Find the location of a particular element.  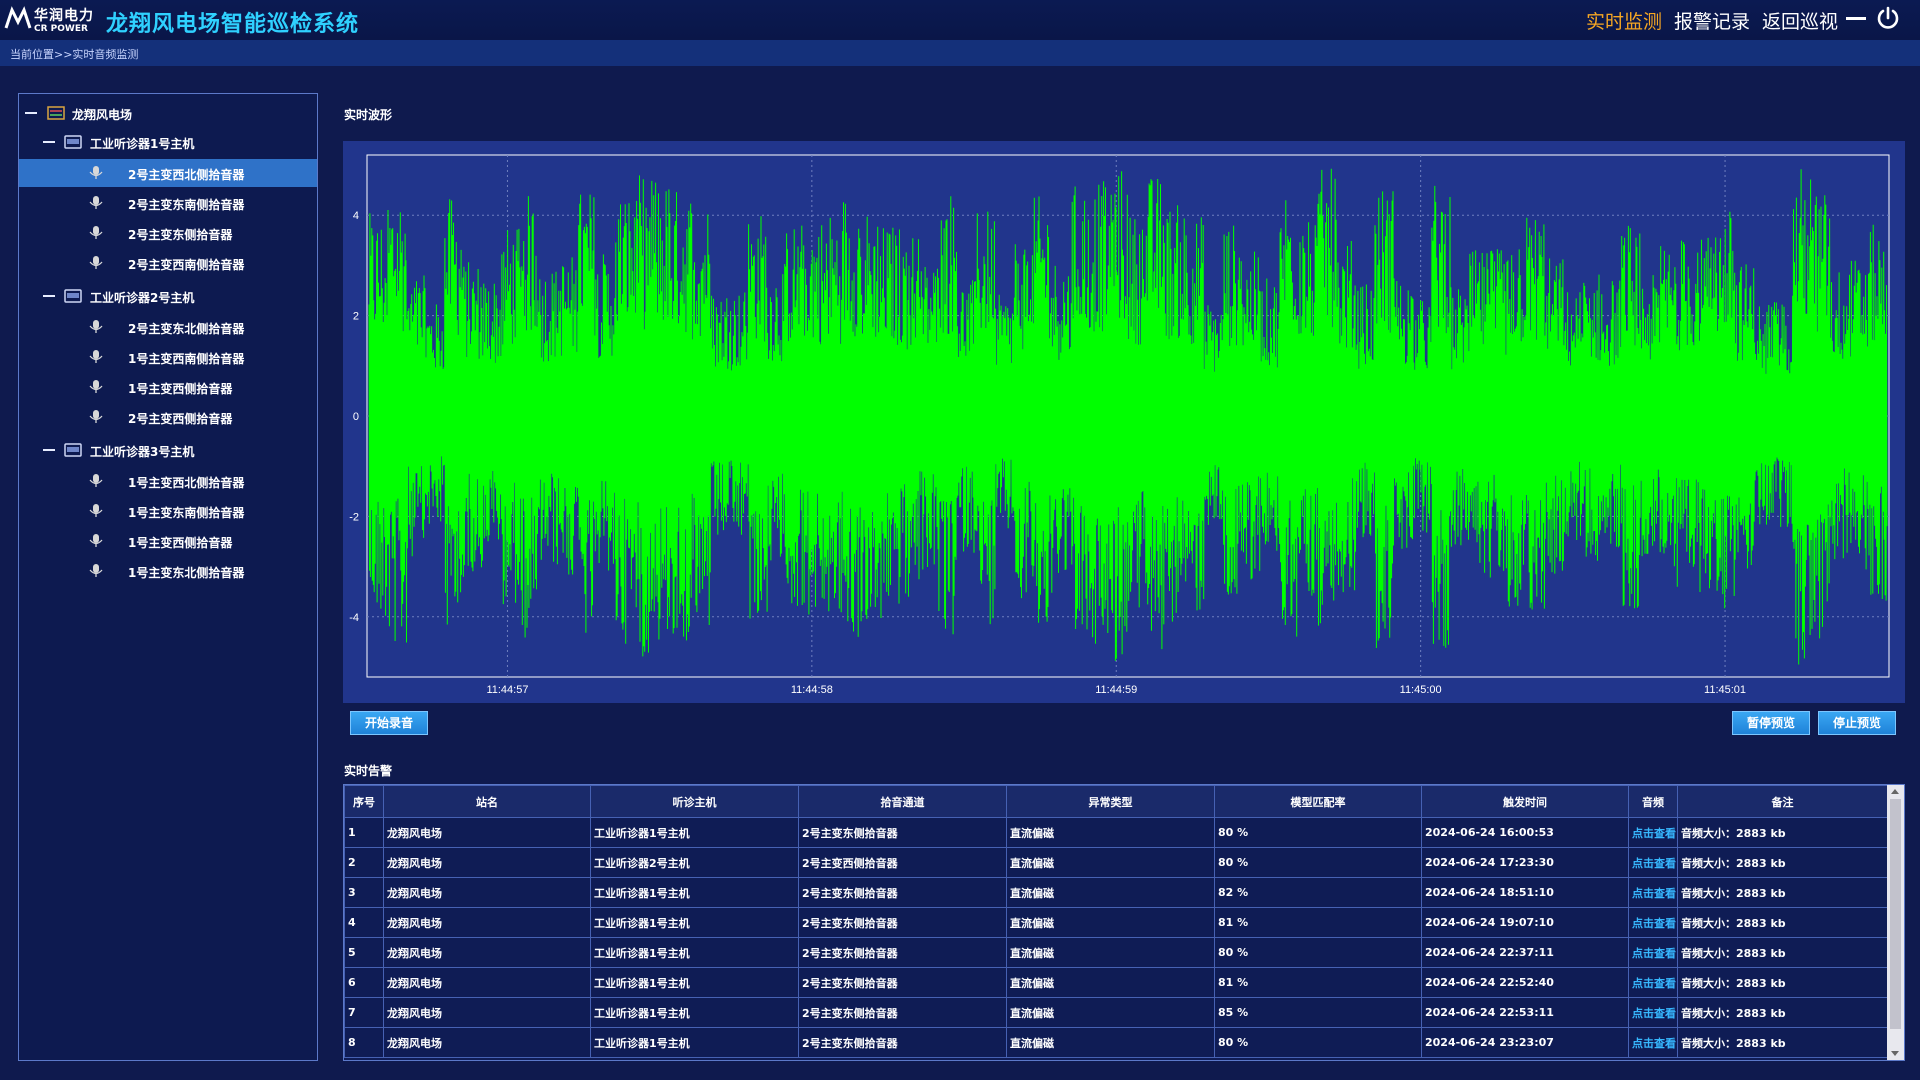

tree-host: 工业听诊器2号主机 is located at coordinates (168, 296).